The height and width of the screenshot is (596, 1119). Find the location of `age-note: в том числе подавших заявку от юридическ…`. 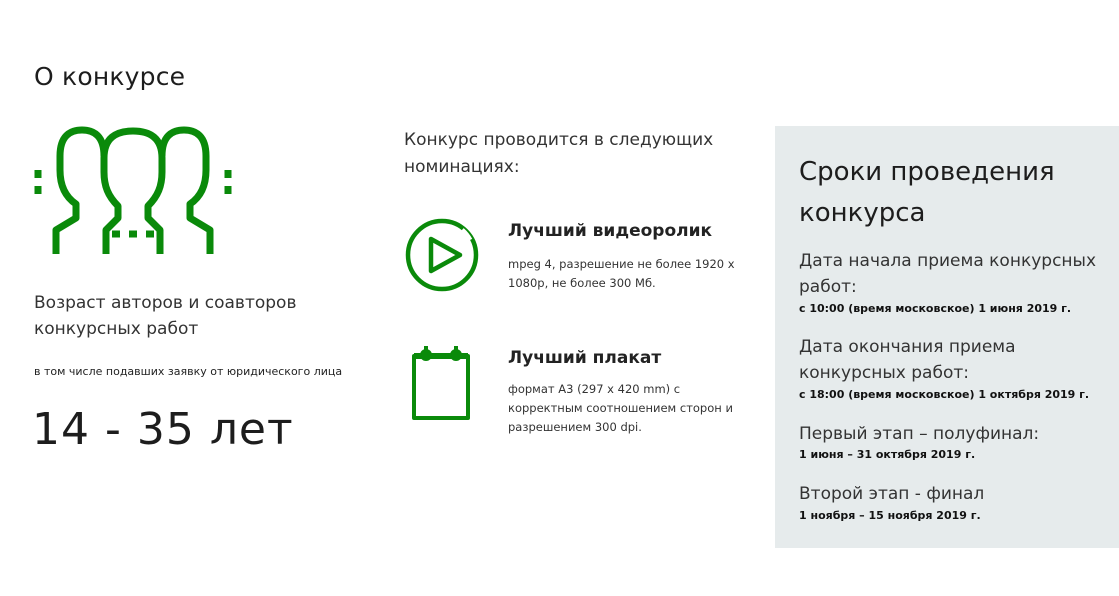

age-note: в том числе подавших заявку от юридическ… is located at coordinates (188, 371).